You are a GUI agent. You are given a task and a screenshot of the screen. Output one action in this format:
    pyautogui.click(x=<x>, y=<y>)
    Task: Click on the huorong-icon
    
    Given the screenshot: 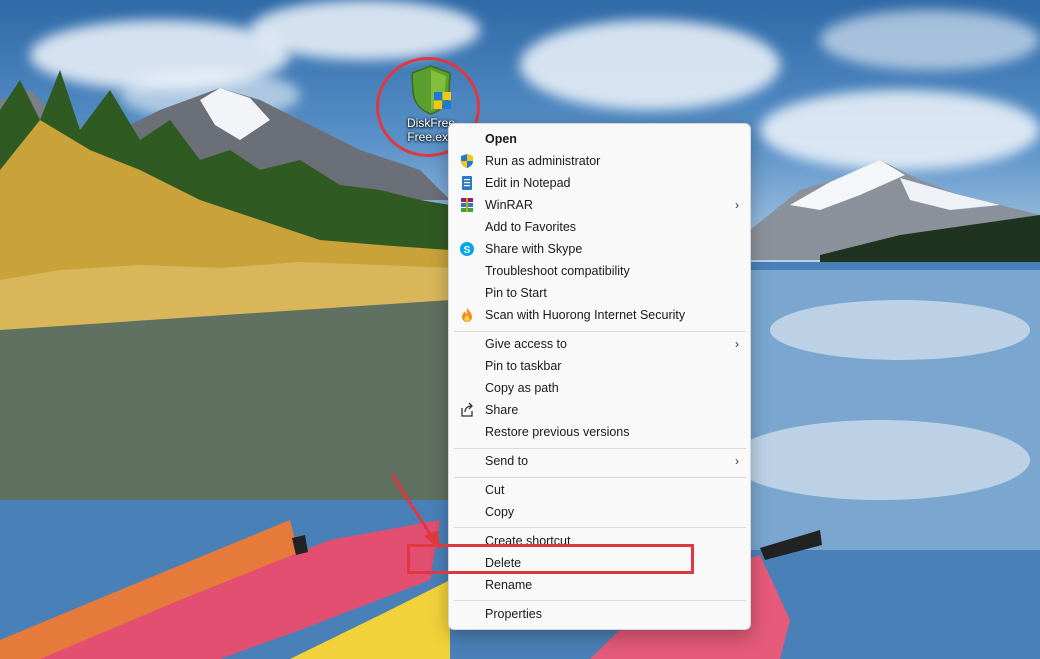 What is the action you would take?
    pyautogui.click(x=467, y=315)
    